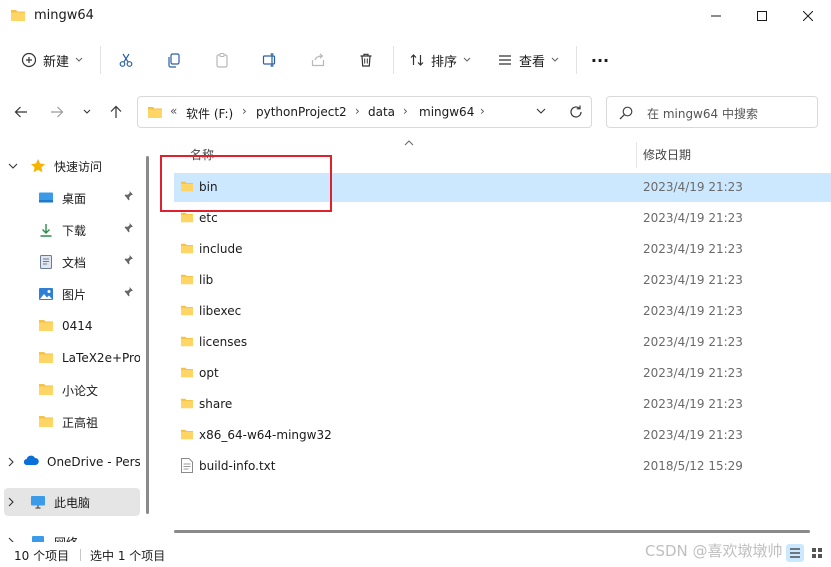 This screenshot has width=831, height=567. Describe the element at coordinates (209, 373) in the screenshot. I see `file-name: opt` at that location.